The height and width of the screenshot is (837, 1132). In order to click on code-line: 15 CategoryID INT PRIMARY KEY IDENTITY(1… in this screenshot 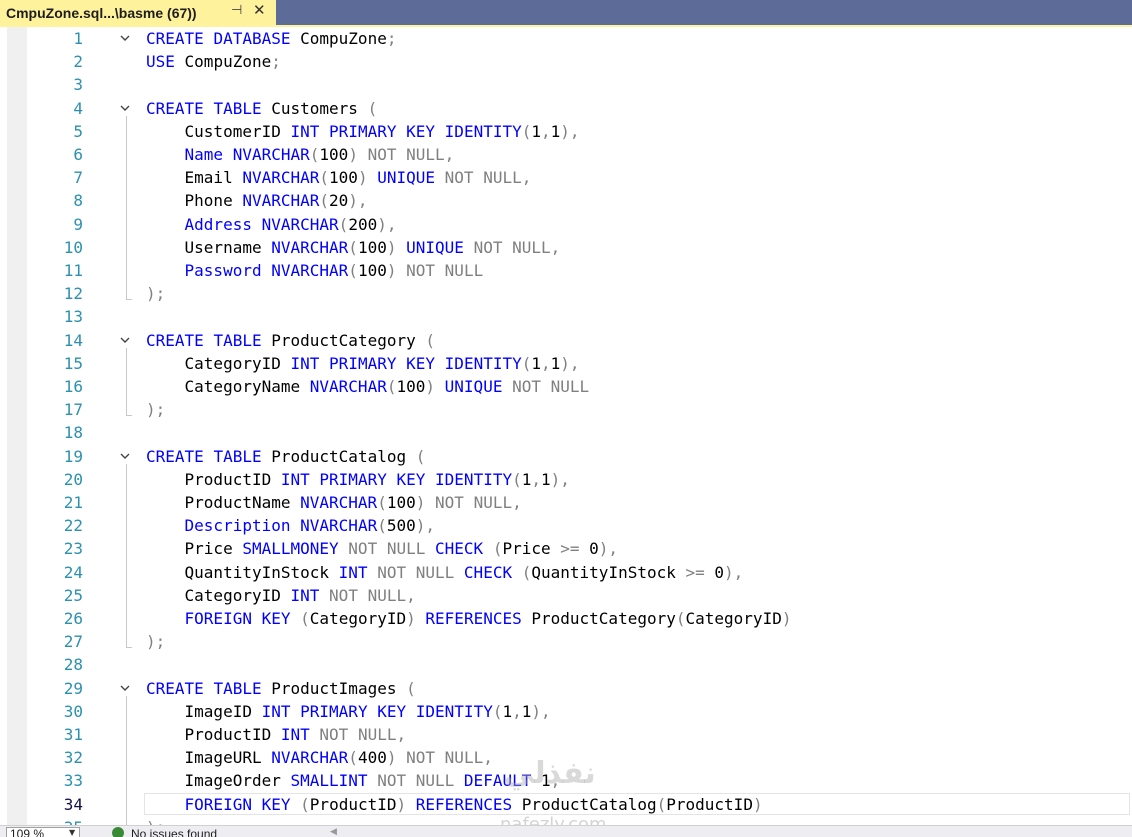, I will do `click(566, 363)`.